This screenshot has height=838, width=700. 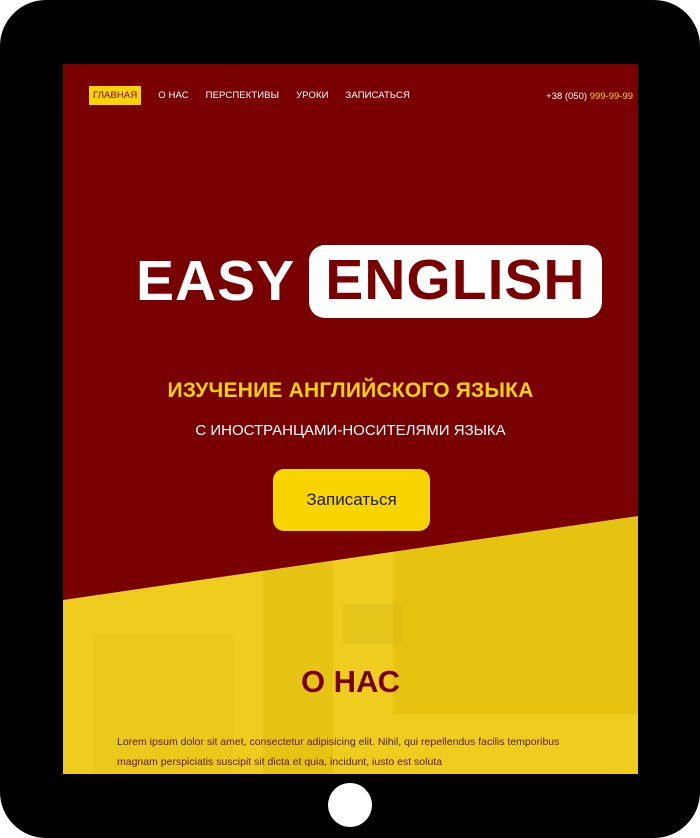 I want to click on about-title: О НАС, so click(x=350, y=681).